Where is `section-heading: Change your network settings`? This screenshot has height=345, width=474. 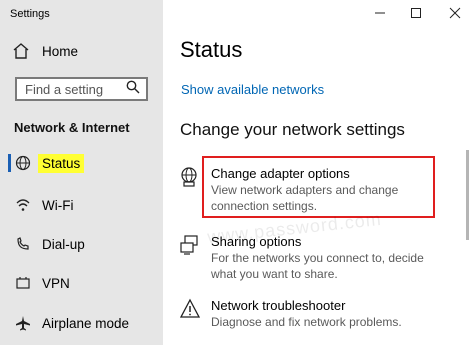
section-heading: Change your network settings is located at coordinates (292, 129).